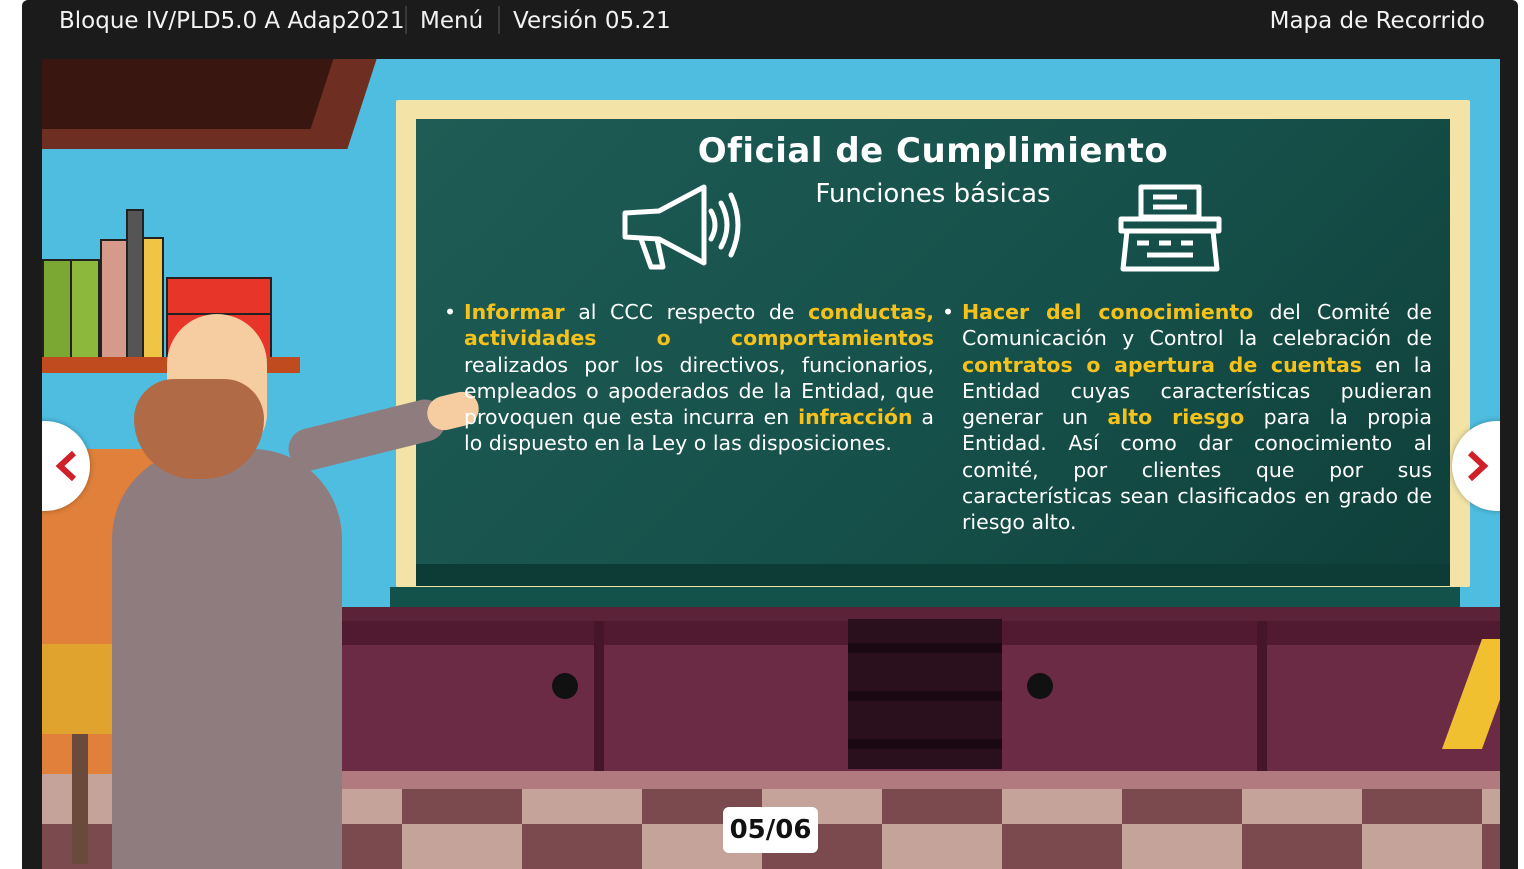  I want to click on route-map-button: Mapa de Recorrido, so click(1377, 21).